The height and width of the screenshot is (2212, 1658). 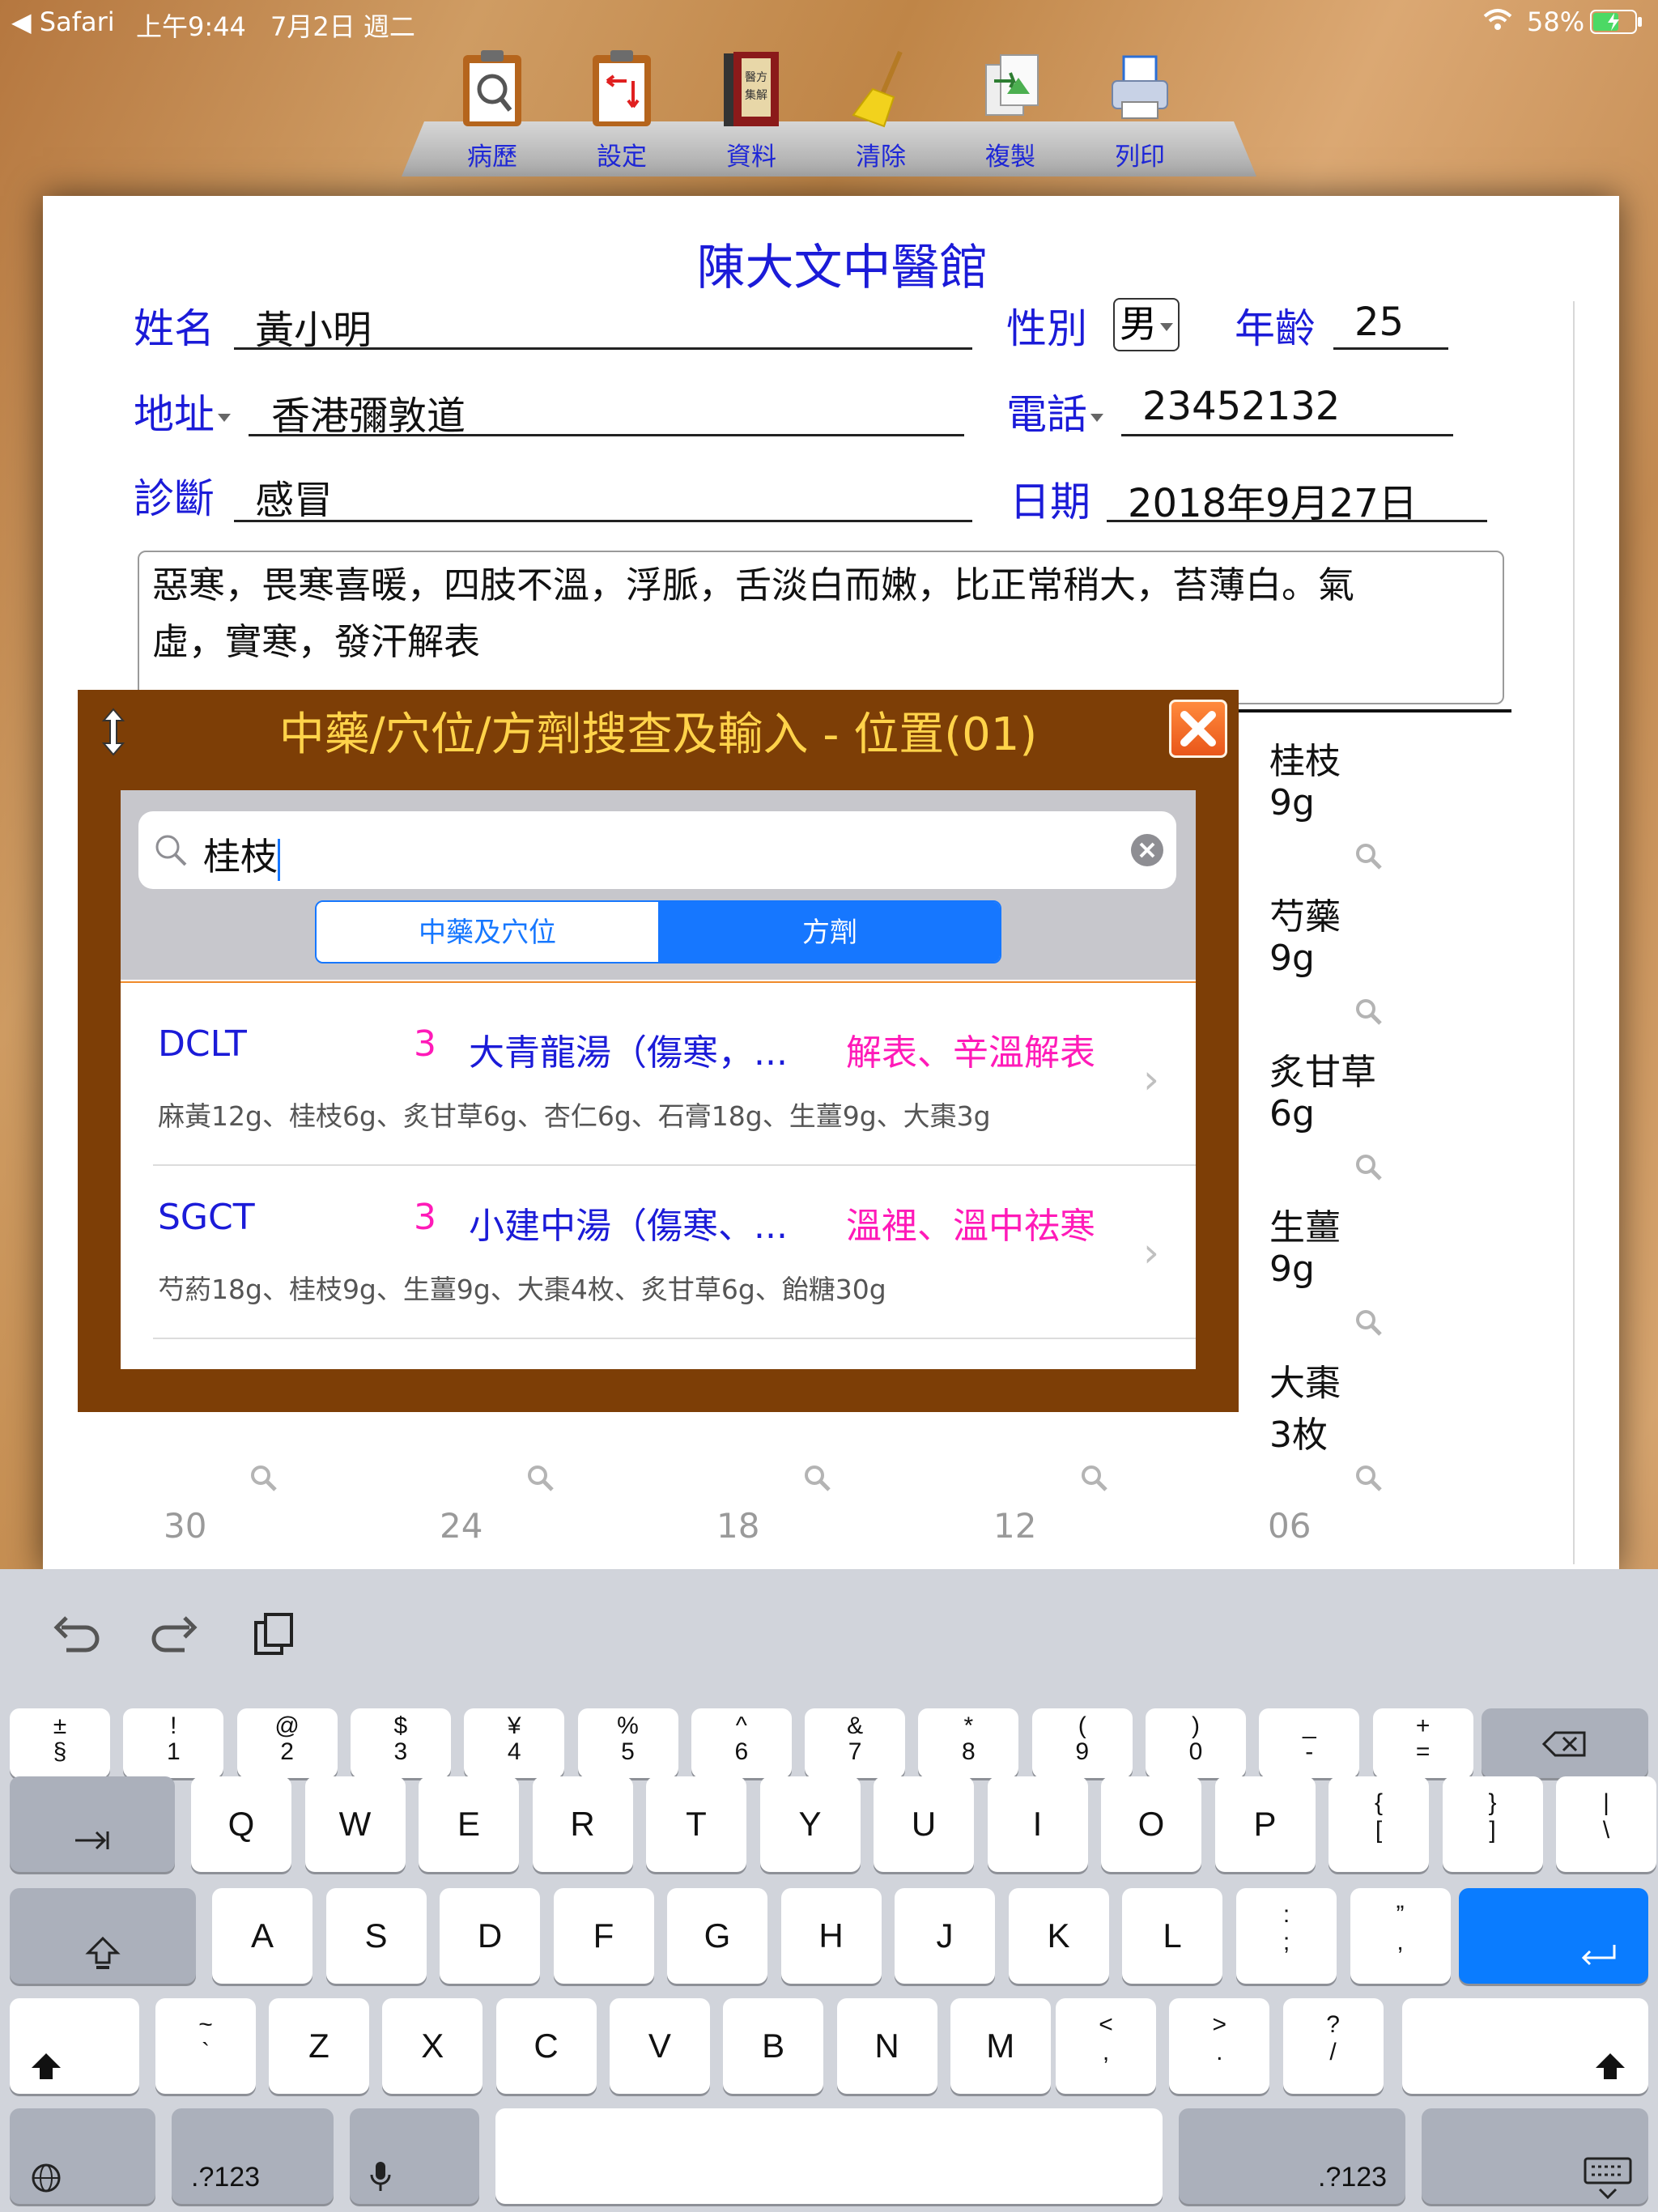 What do you see at coordinates (82, 2156) in the screenshot?
I see `globe-key` at bounding box center [82, 2156].